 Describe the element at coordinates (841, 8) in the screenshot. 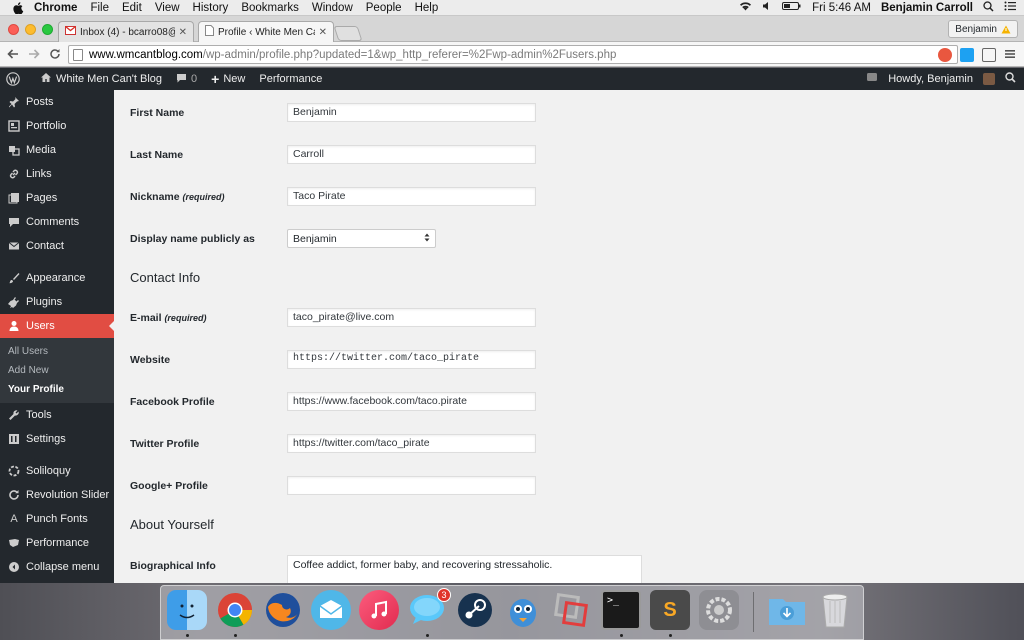

I see `clock: Fri 5:46 AM` at that location.